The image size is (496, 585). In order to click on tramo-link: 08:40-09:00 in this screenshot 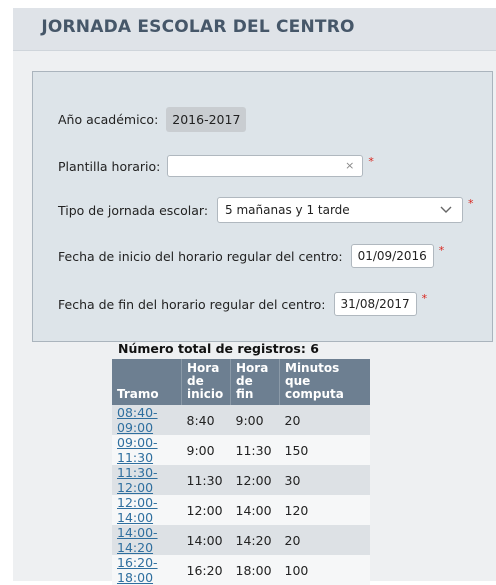, I will do `click(137, 420)`.